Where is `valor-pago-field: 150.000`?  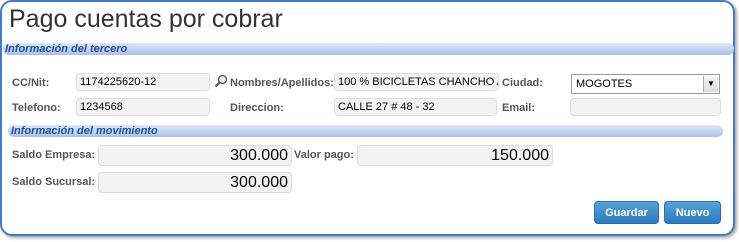
valor-pago-field: 150.000 is located at coordinates (455, 155).